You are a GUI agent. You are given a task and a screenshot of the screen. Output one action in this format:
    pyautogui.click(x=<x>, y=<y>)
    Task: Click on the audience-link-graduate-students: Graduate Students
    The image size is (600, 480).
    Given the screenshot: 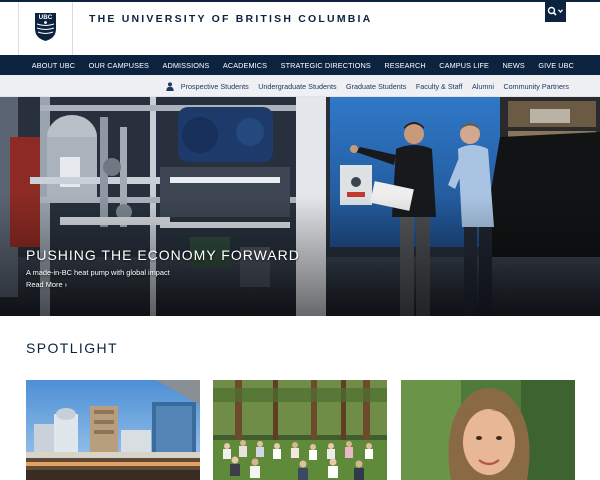 What is the action you would take?
    pyautogui.click(x=376, y=86)
    